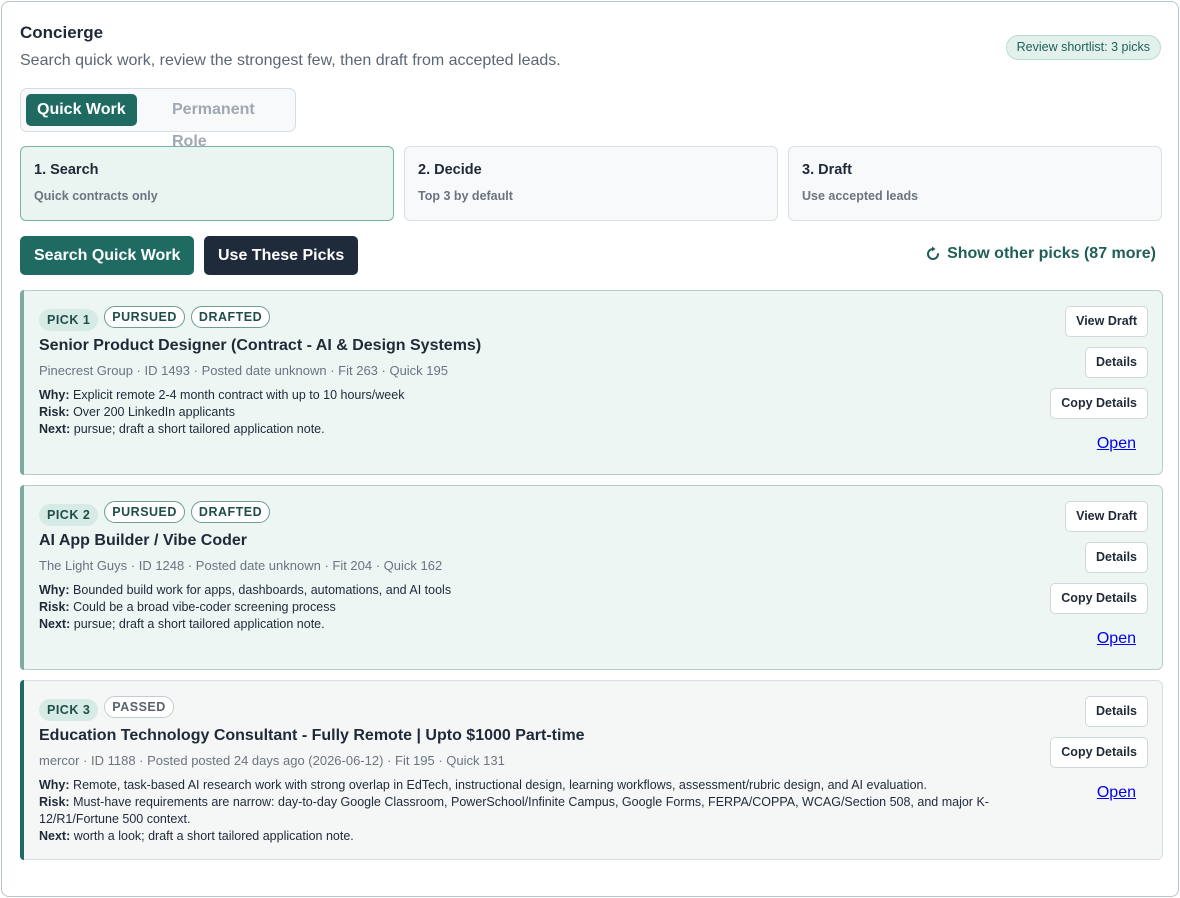 The width and height of the screenshot is (1180, 898). What do you see at coordinates (591, 183) in the screenshot?
I see `step-decide: 2. Decide Top 3 by default` at bounding box center [591, 183].